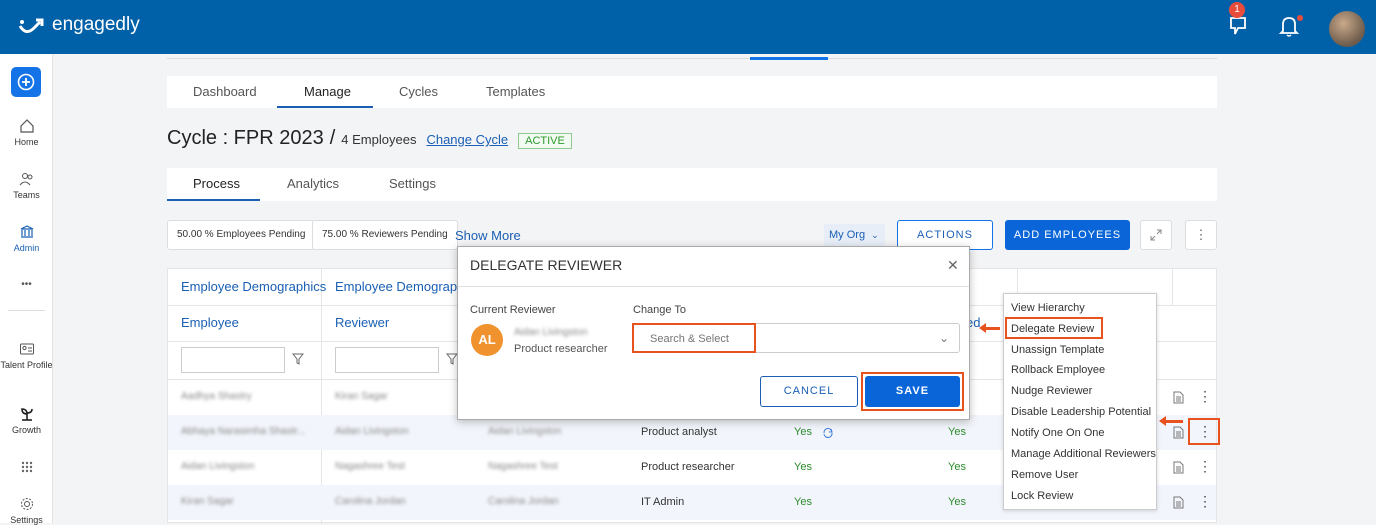 The height and width of the screenshot is (525, 1376). I want to click on reviewer-name: Carolina Jordan, so click(370, 501).